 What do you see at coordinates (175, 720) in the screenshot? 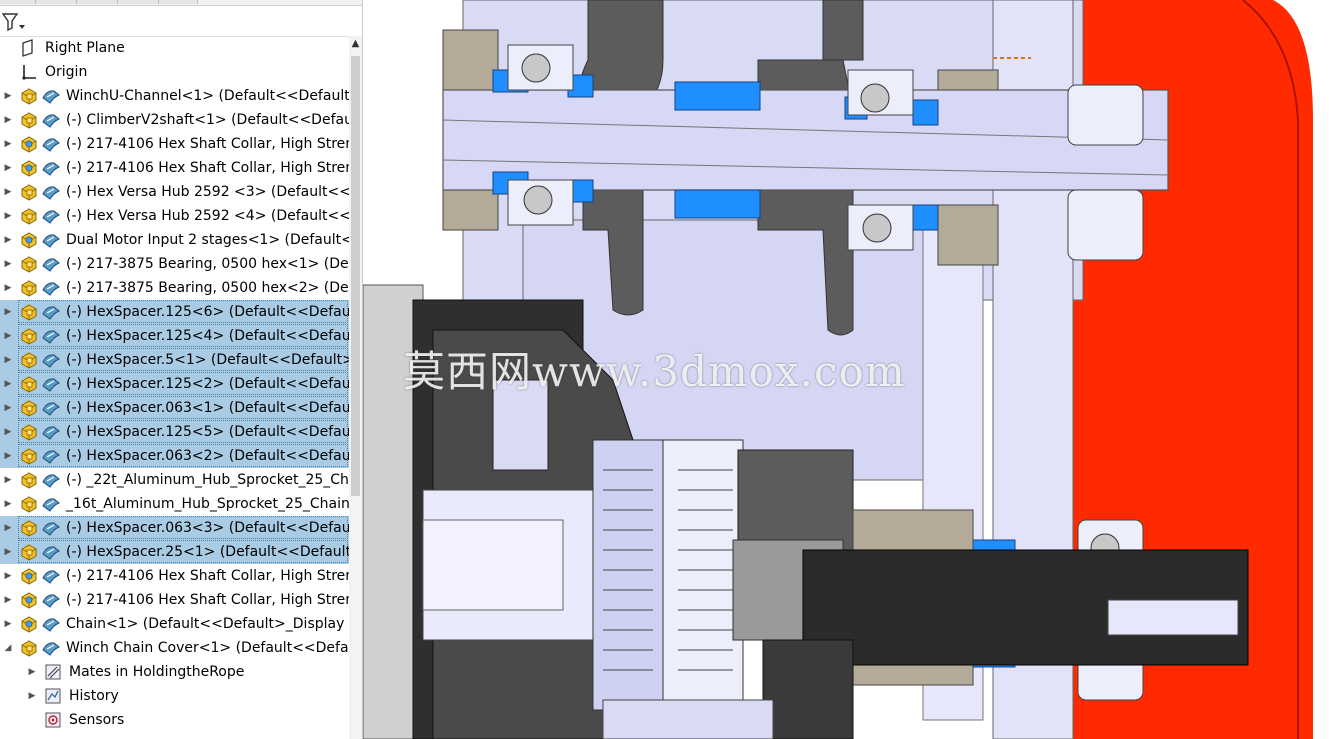
I see `tree-item: Sensors` at bounding box center [175, 720].